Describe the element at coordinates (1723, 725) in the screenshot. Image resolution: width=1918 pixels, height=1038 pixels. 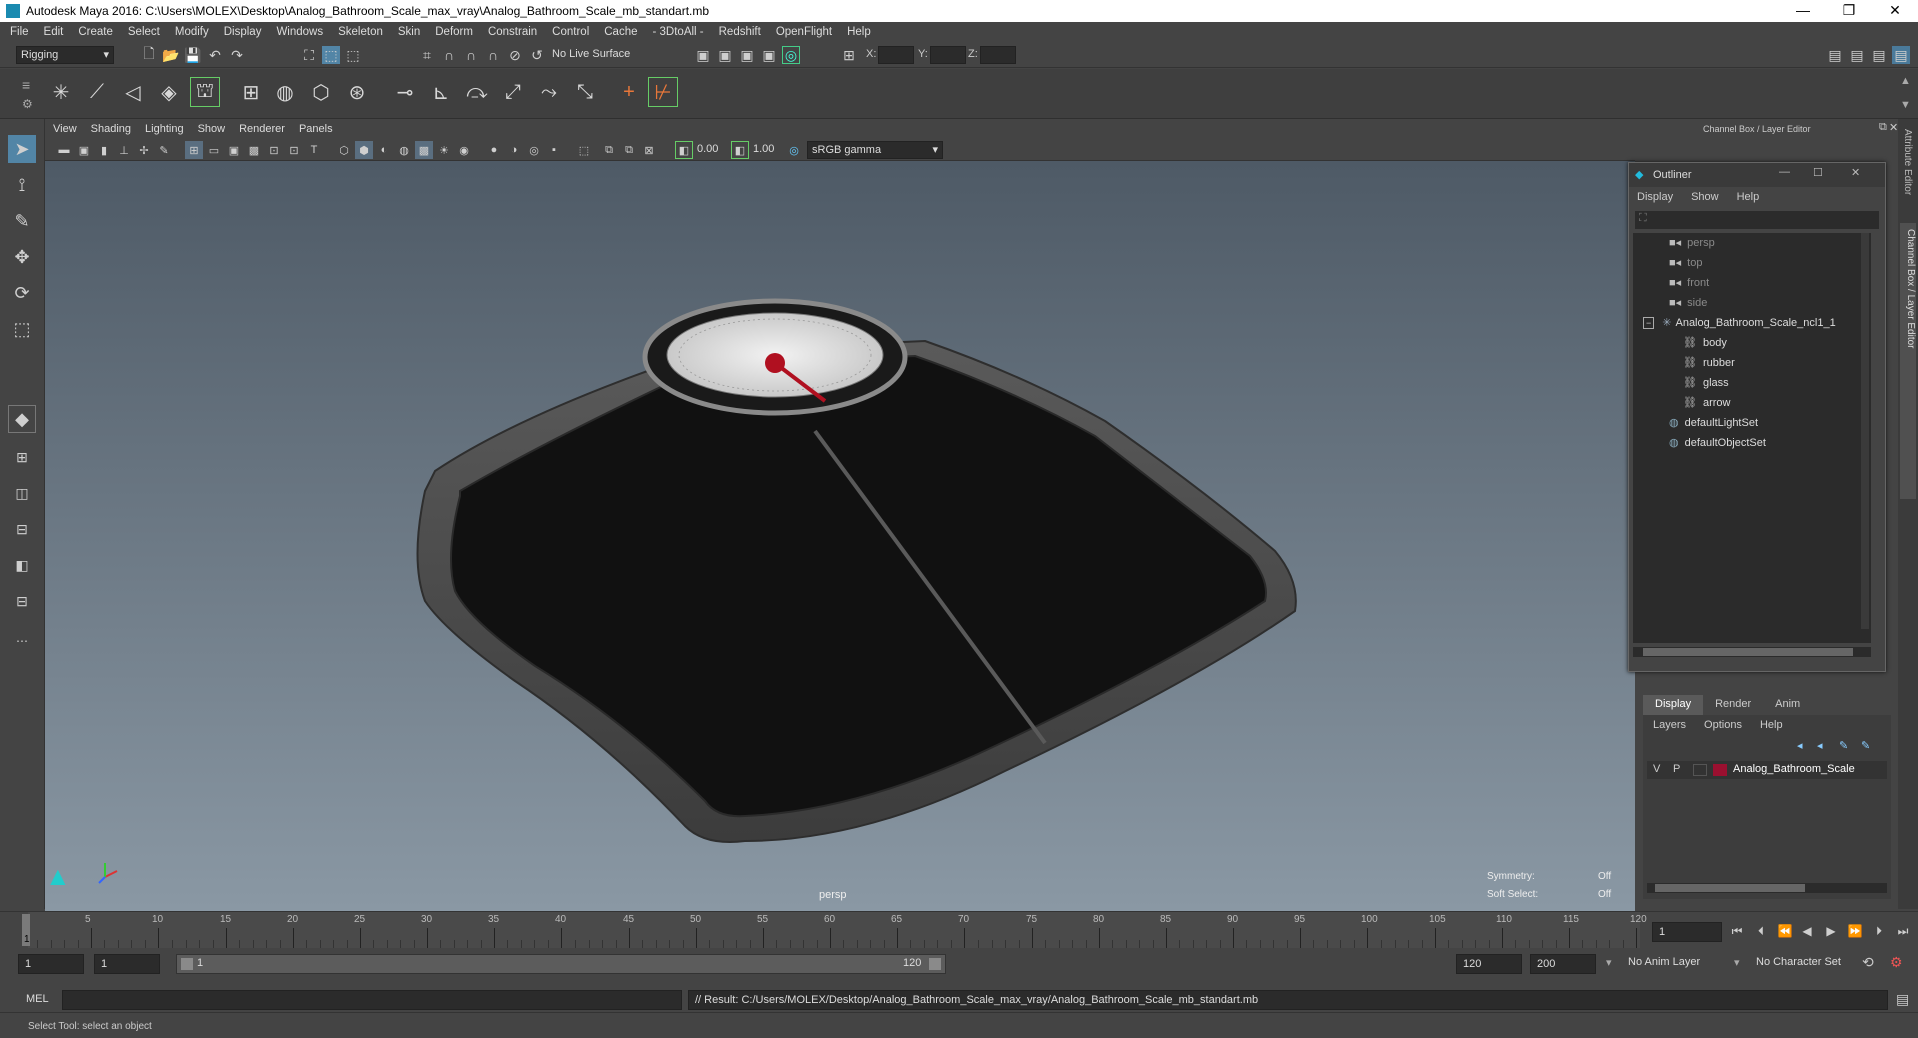
I see `layer-menu-options: Options` at that location.